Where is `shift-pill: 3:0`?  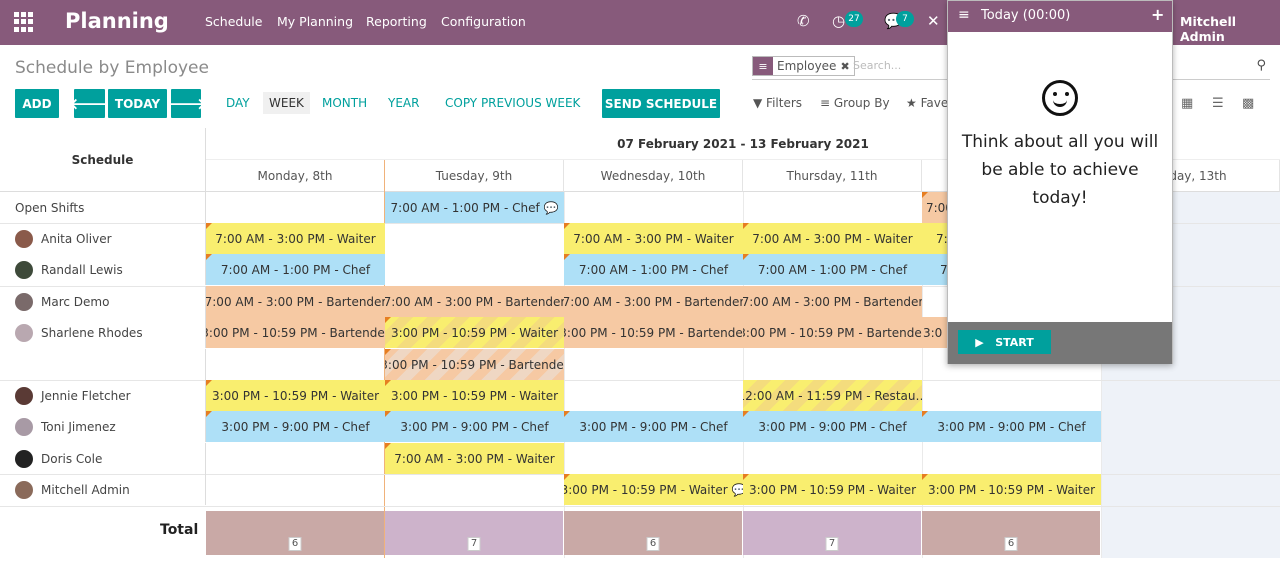 shift-pill: 3:0 is located at coordinates (934, 332).